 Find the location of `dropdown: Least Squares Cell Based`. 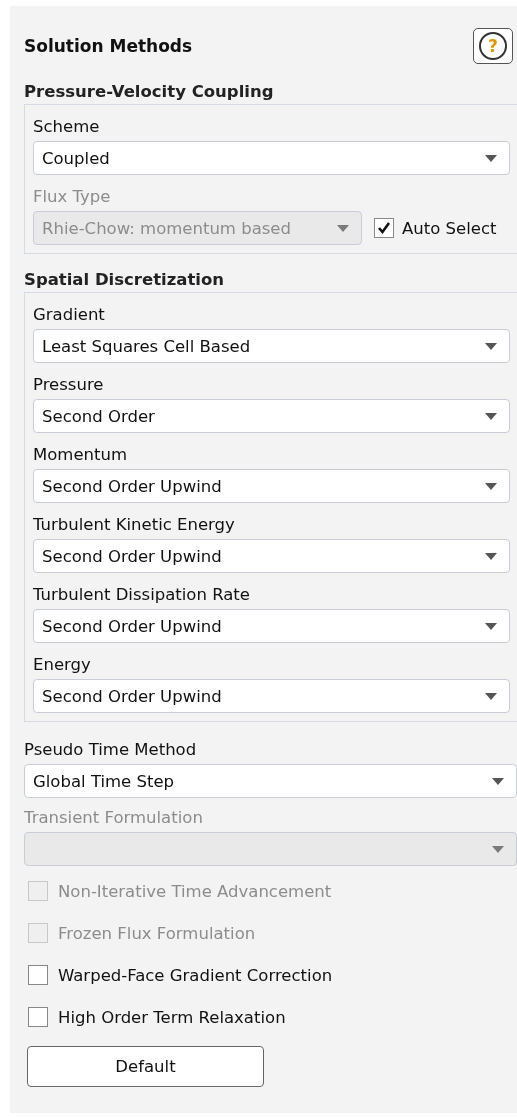

dropdown: Least Squares Cell Based is located at coordinates (271, 346).